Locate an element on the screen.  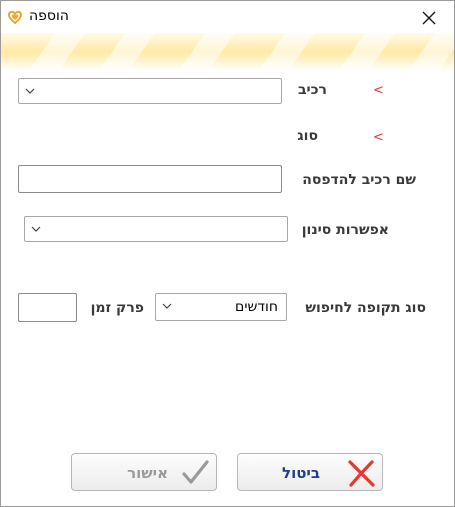
confirm-label: אישור is located at coordinates (147, 473).